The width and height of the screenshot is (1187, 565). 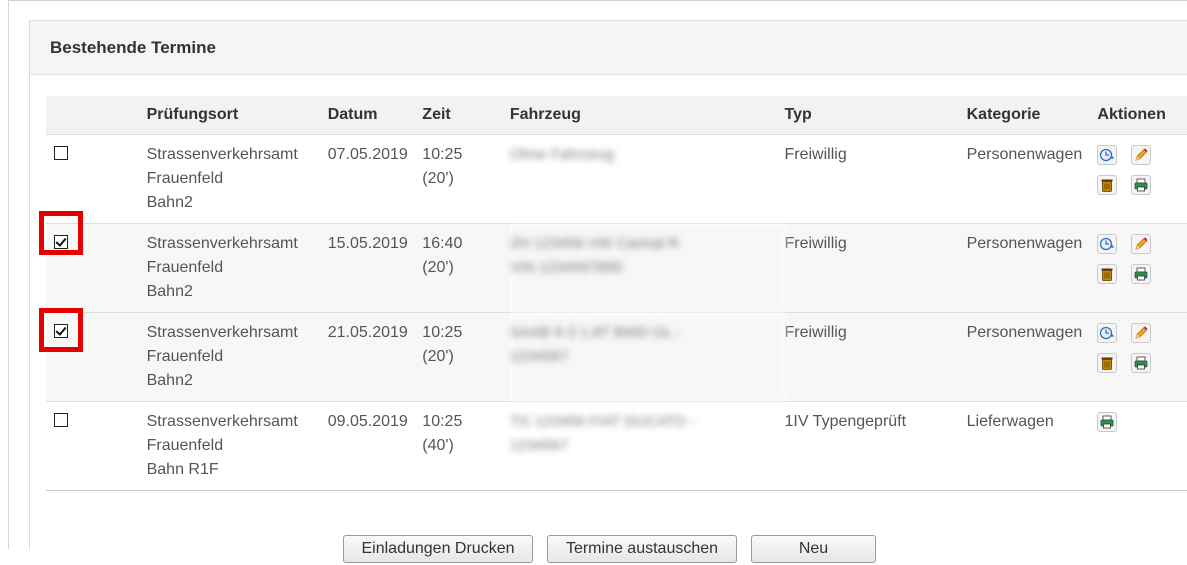 I want to click on swap-appointments-button: Termine austauschen, so click(x=642, y=549).